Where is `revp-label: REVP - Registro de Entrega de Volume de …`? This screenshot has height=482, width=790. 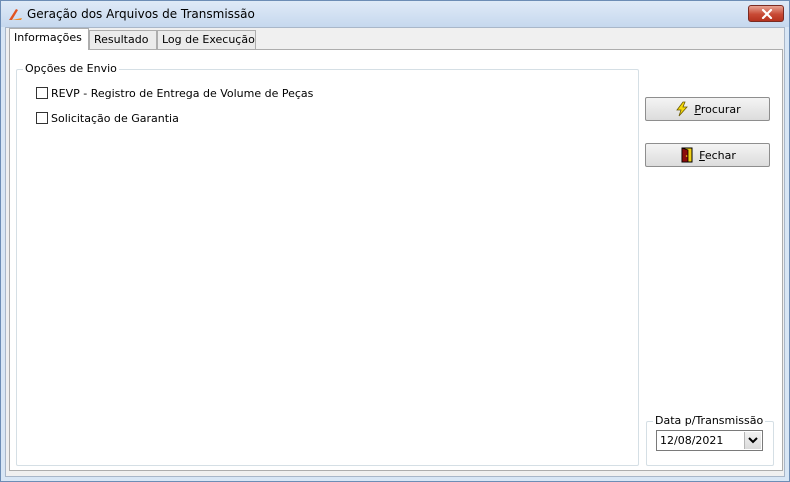 revp-label: REVP - Registro de Entrega de Volume de … is located at coordinates (182, 93).